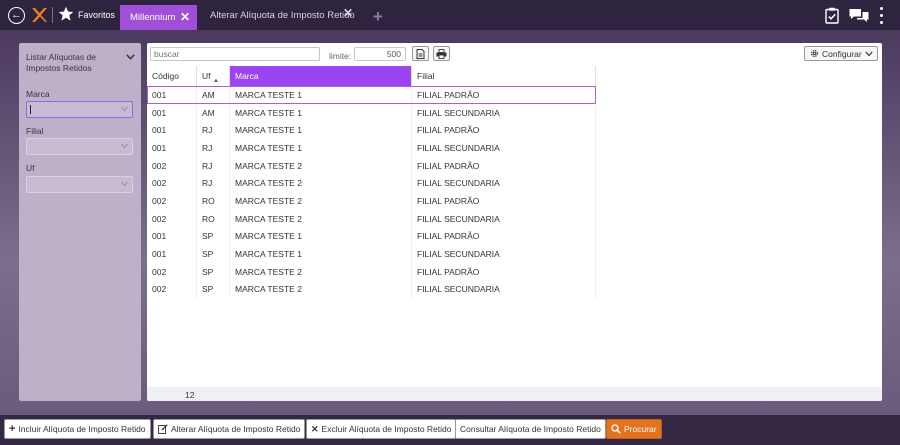 The width and height of the screenshot is (900, 445). Describe the element at coordinates (235, 54) in the screenshot. I see `search-input` at that location.